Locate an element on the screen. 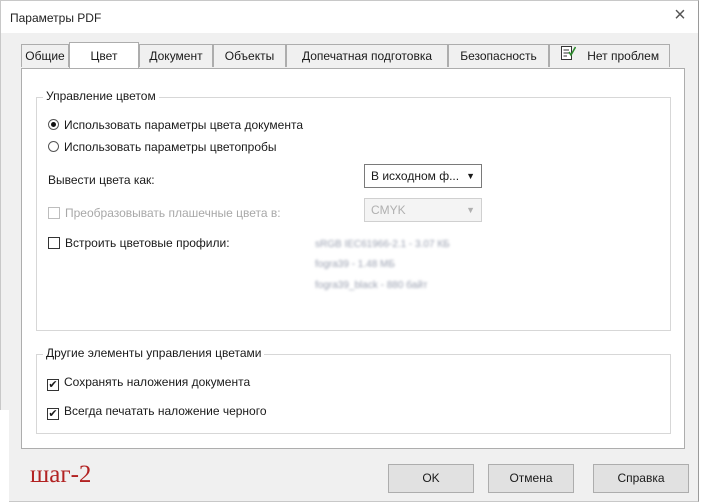 This screenshot has width=703, height=504. group-title: Управление цветом is located at coordinates (101, 96).